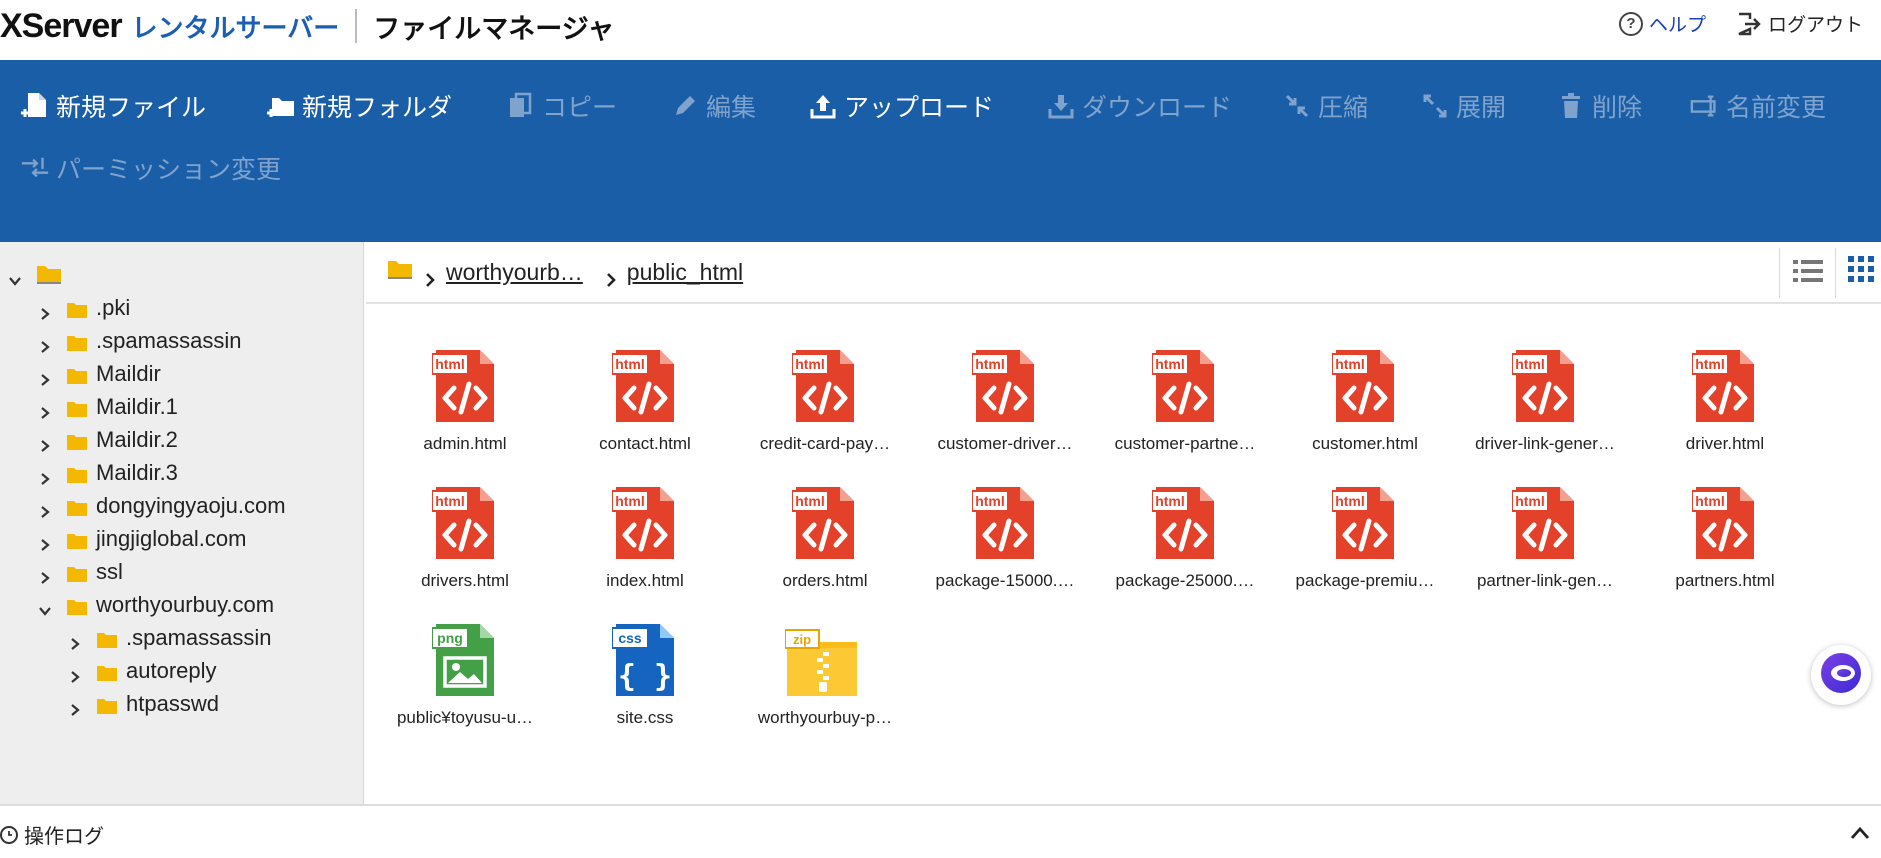 The width and height of the screenshot is (1881, 858). Describe the element at coordinates (1365, 395) in the screenshot. I see `file-item: html customer.html` at that location.